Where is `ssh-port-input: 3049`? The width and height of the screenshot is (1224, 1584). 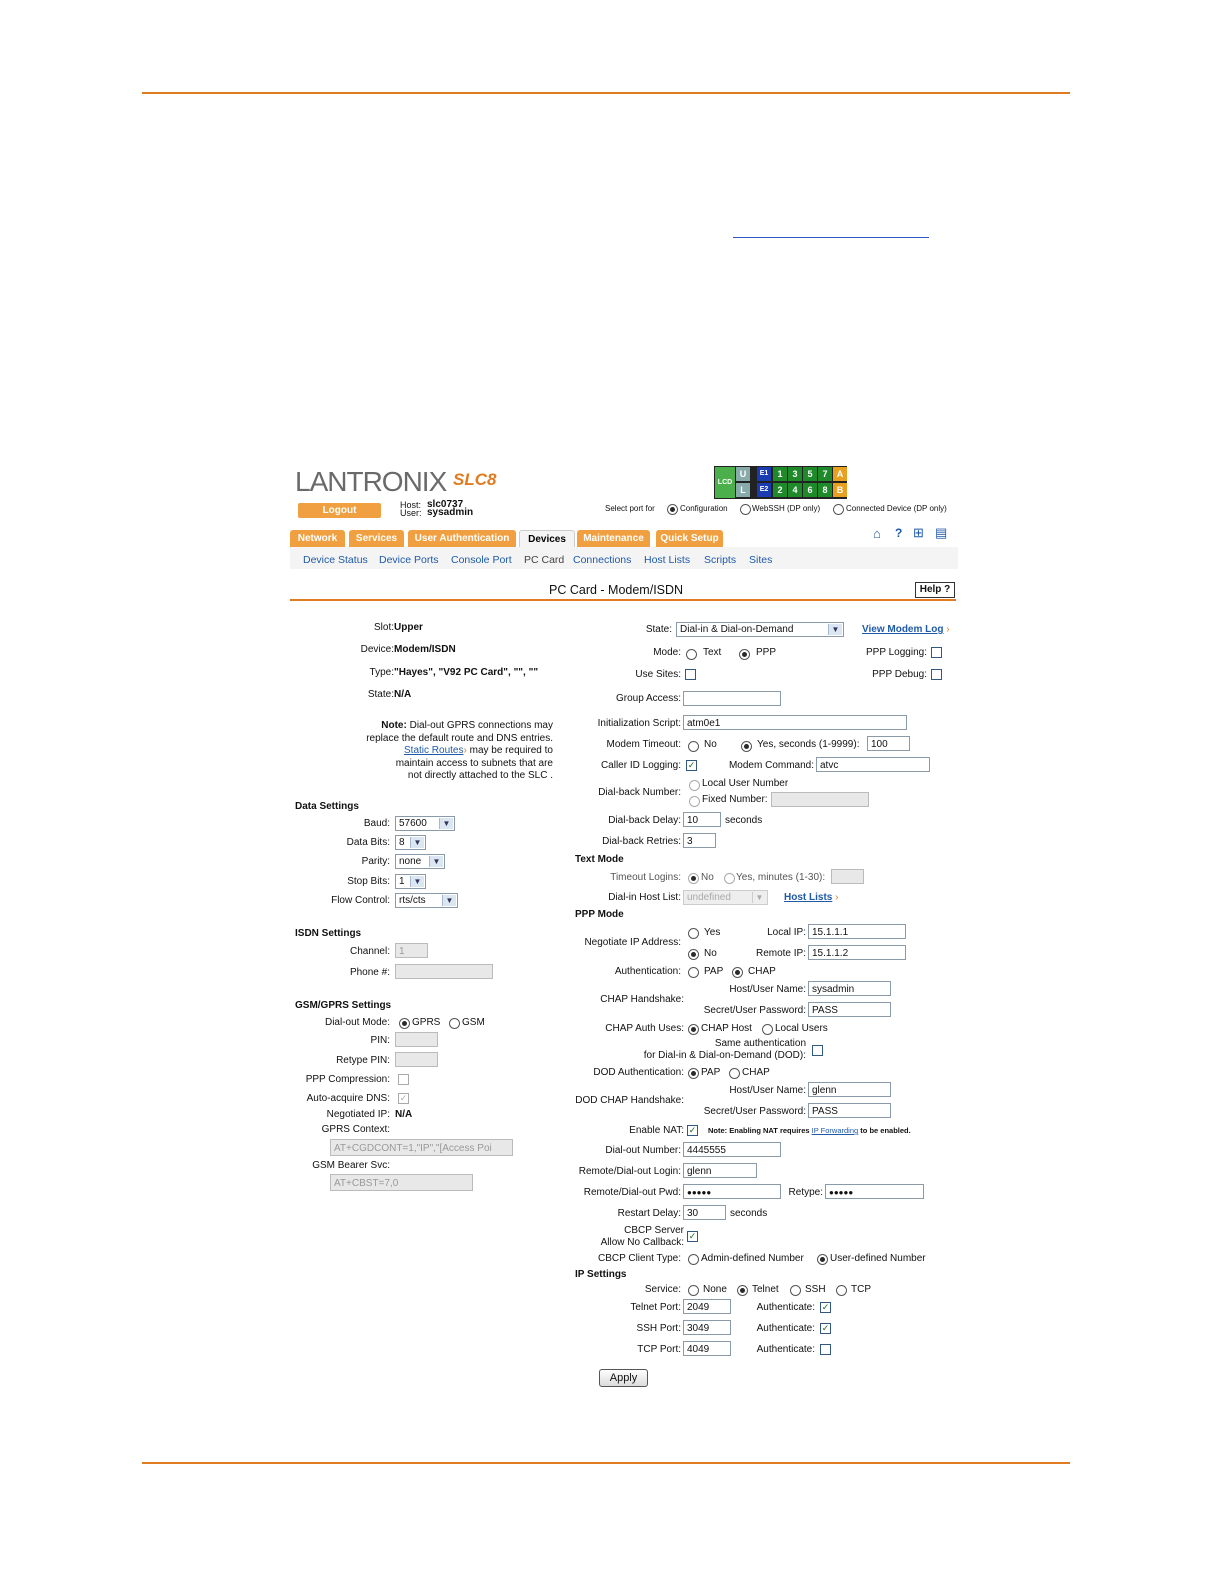
ssh-port-input: 3049 is located at coordinates (707, 1327).